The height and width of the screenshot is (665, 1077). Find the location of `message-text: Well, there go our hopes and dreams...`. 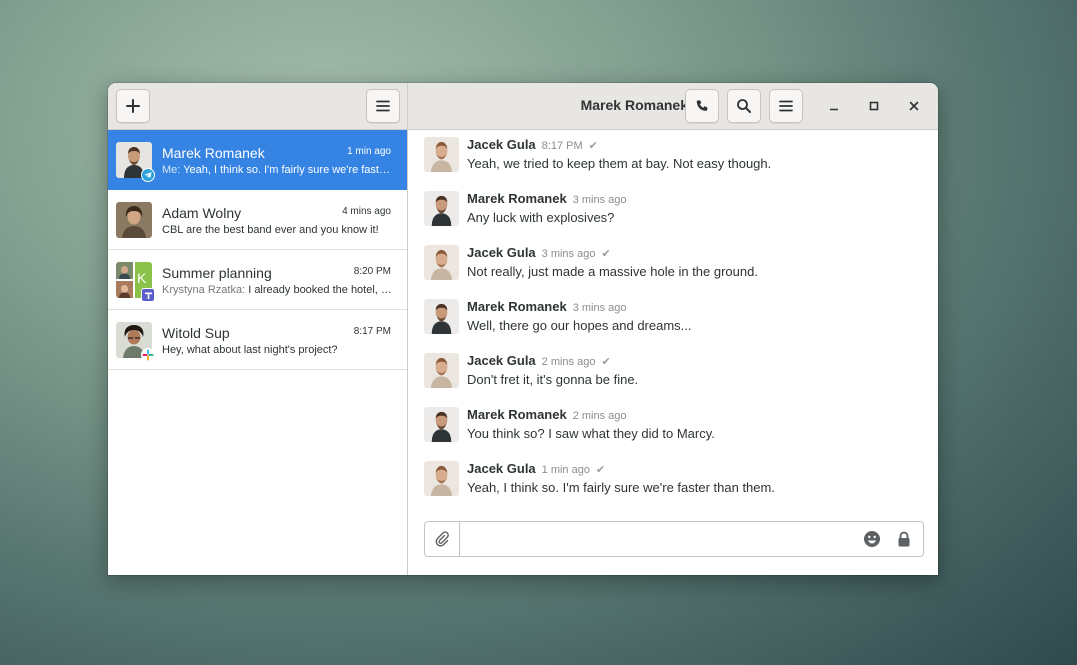

message-text: Well, there go our hopes and dreams... is located at coordinates (579, 325).